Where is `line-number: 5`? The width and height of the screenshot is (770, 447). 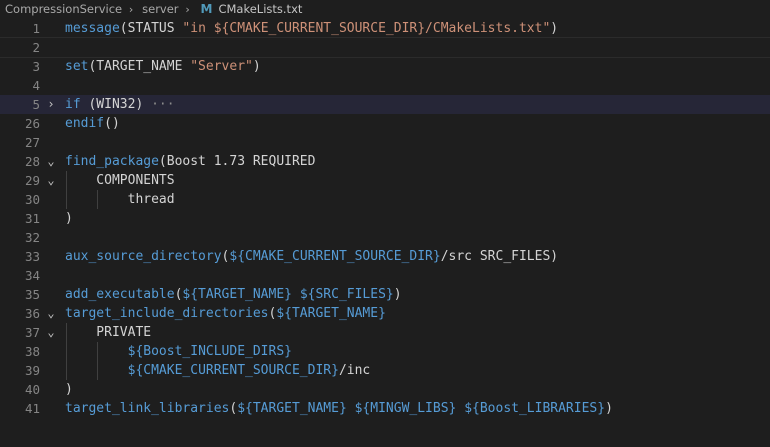
line-number: 5 is located at coordinates (36, 104).